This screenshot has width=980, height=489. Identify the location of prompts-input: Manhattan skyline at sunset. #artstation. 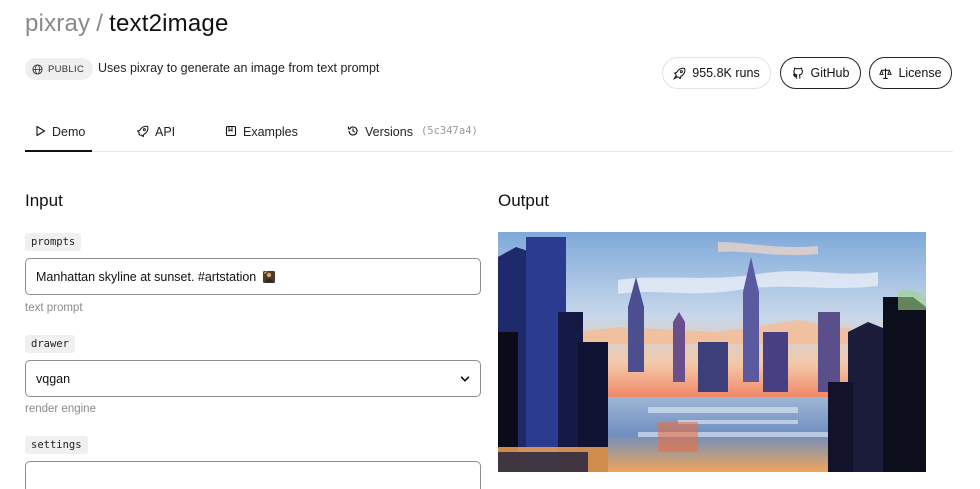
(253, 276).